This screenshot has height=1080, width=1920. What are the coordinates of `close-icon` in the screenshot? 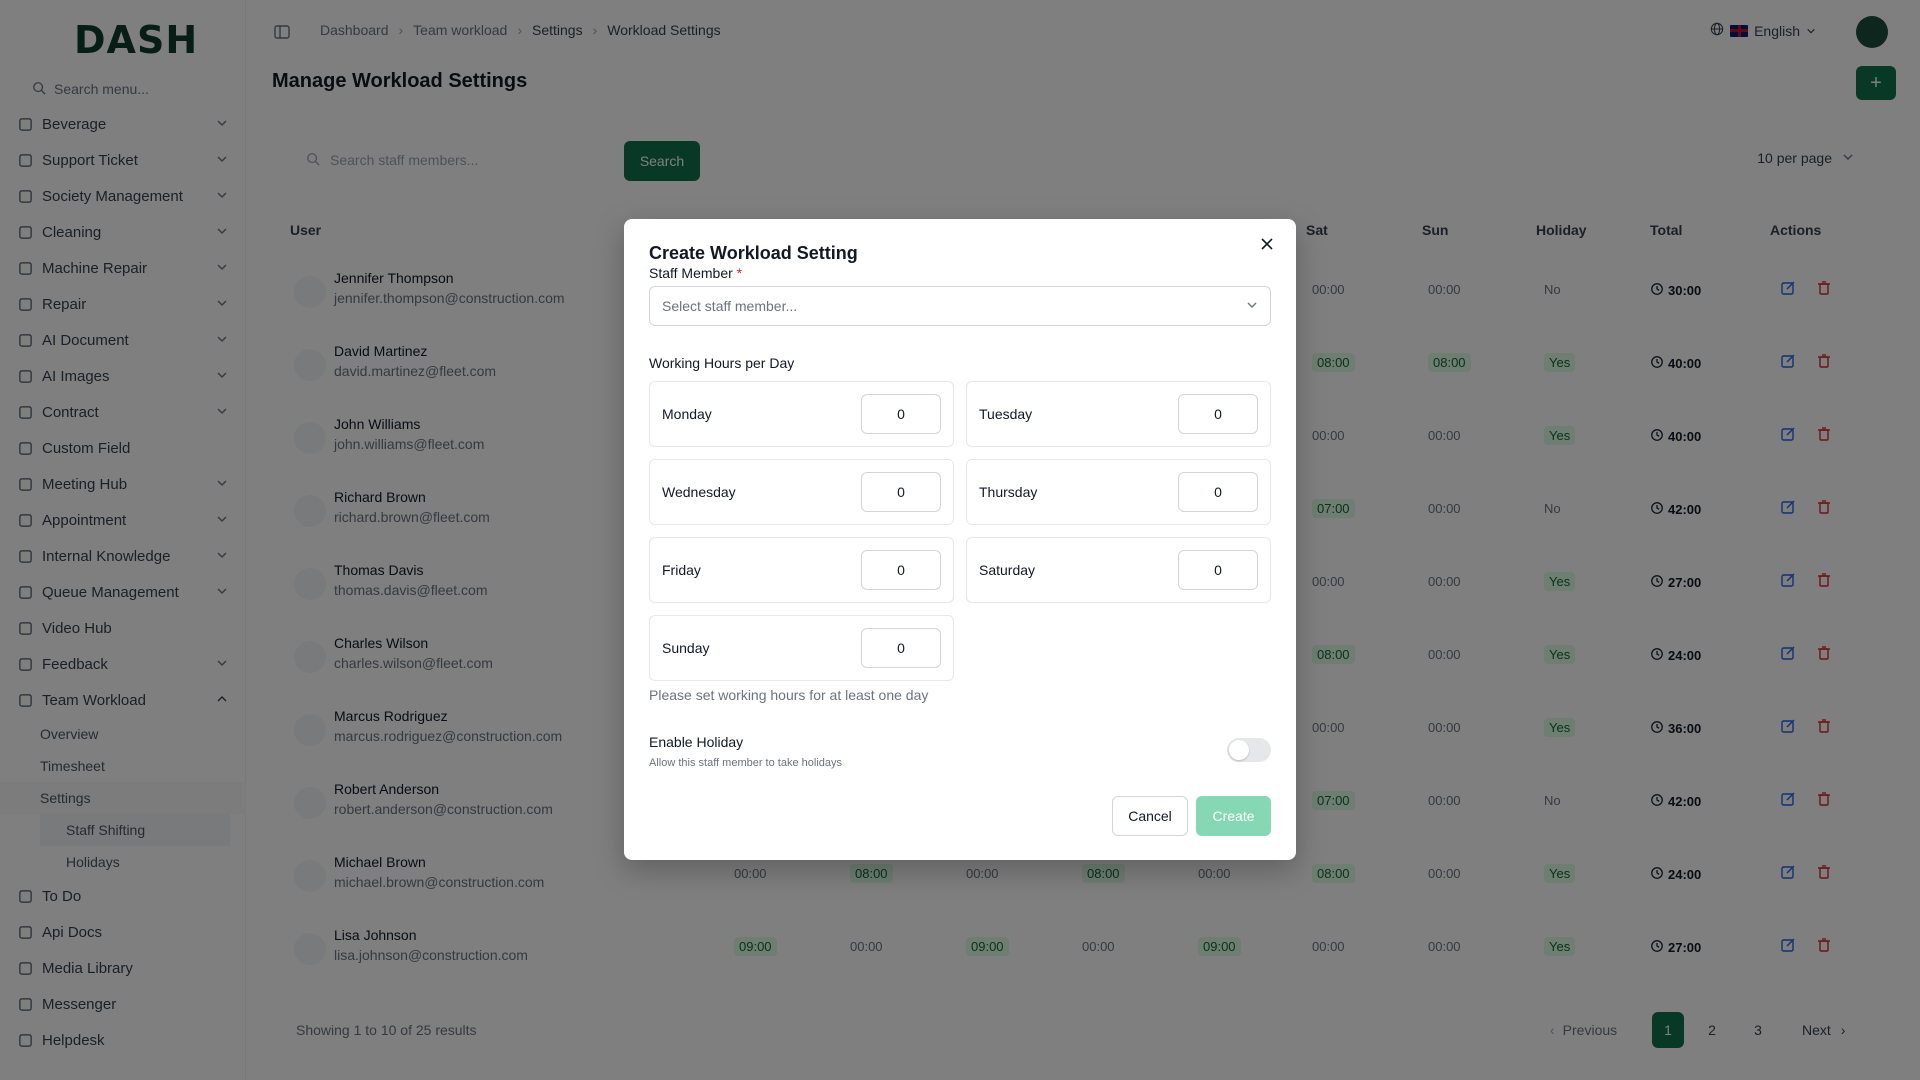 It's located at (1267, 246).